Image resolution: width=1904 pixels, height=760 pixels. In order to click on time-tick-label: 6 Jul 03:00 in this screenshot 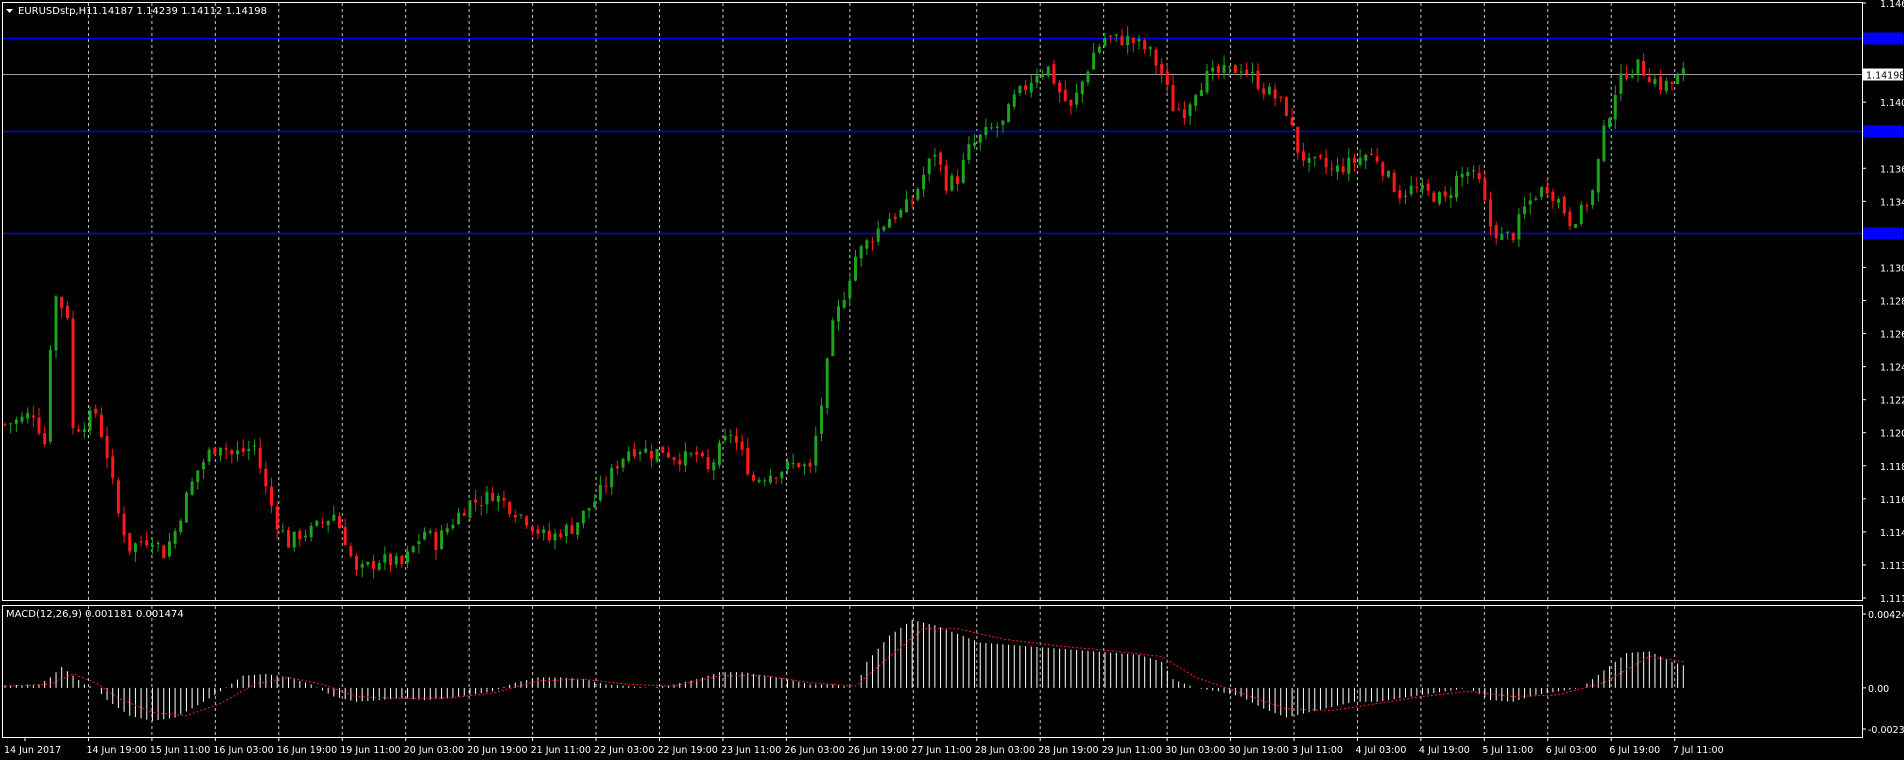, I will do `click(1571, 750)`.